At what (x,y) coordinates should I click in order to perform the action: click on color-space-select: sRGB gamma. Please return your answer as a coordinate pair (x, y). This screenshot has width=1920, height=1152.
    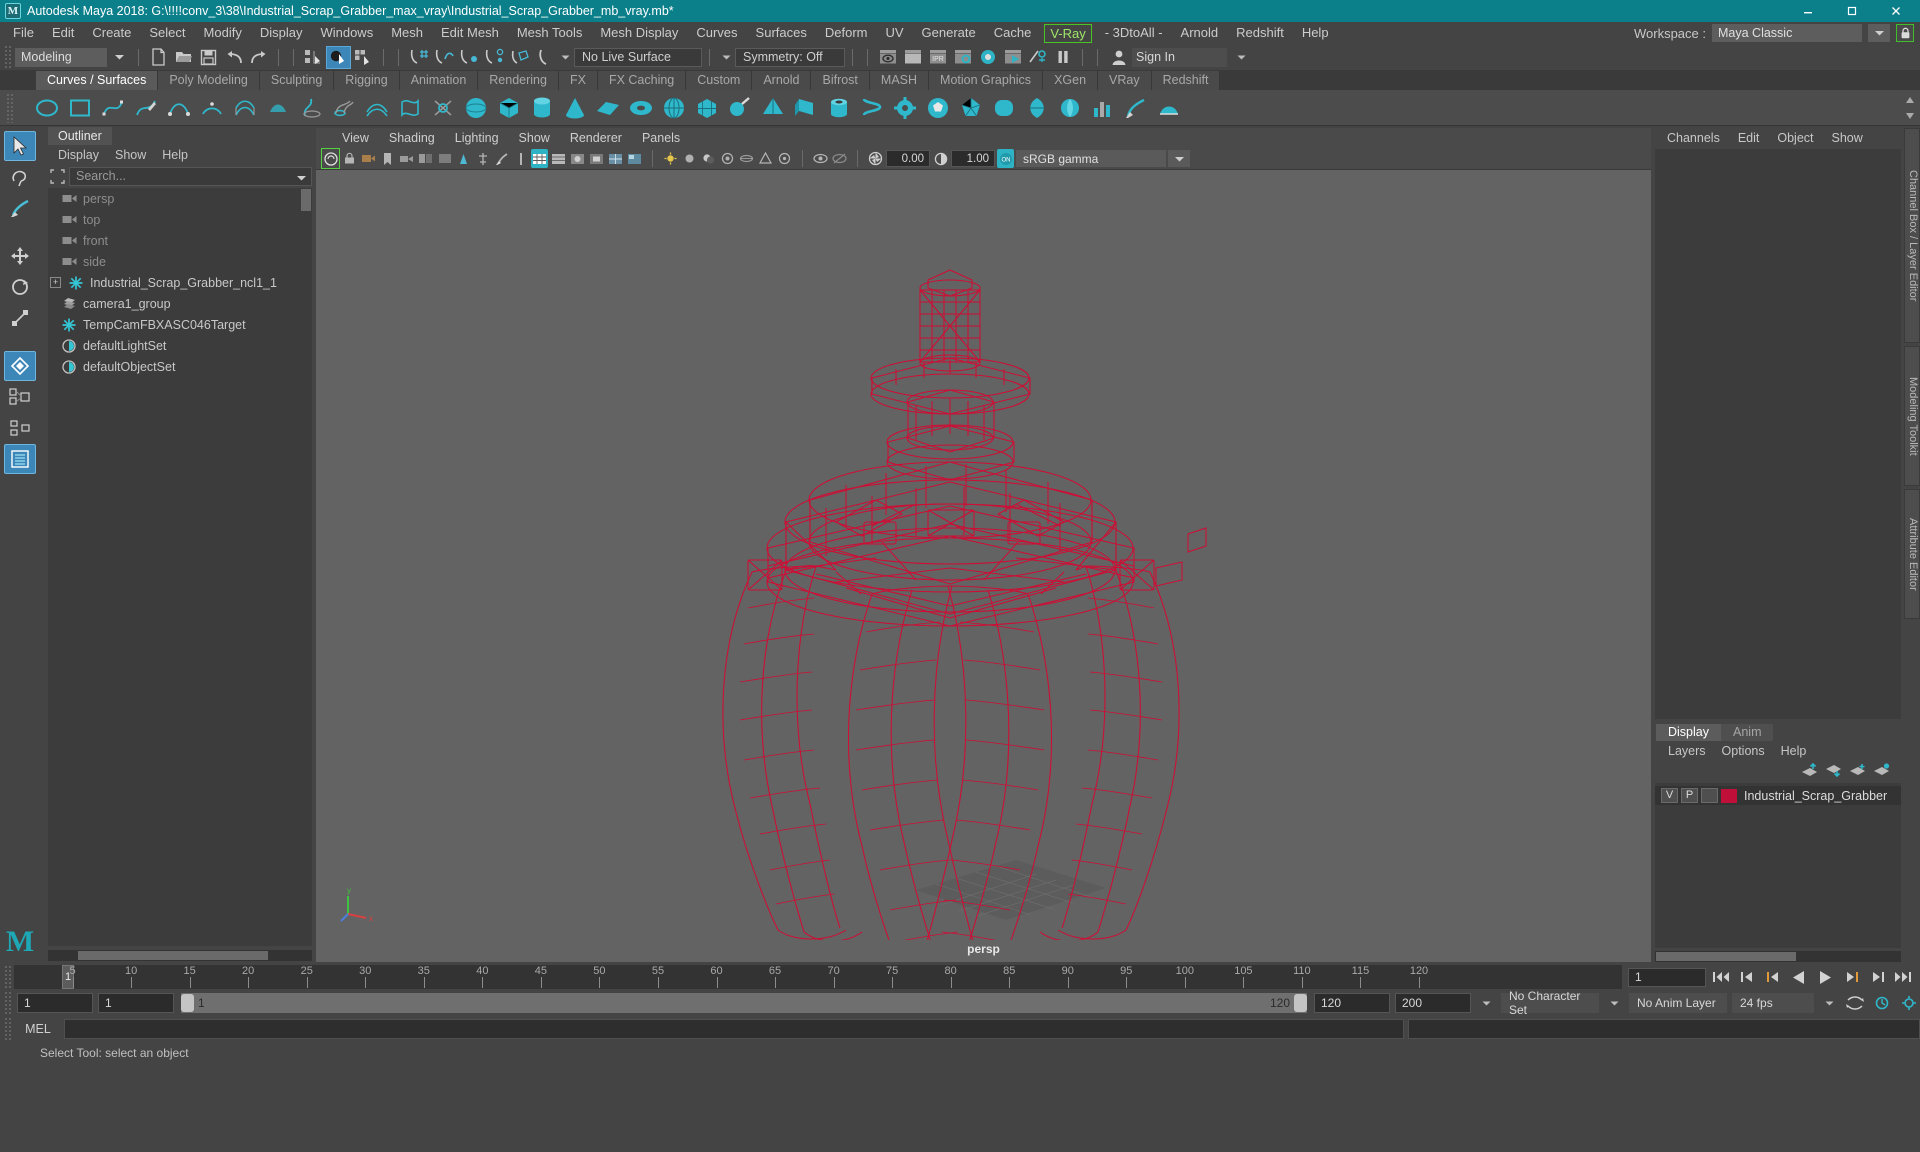
    Looking at the image, I should click on (1091, 158).